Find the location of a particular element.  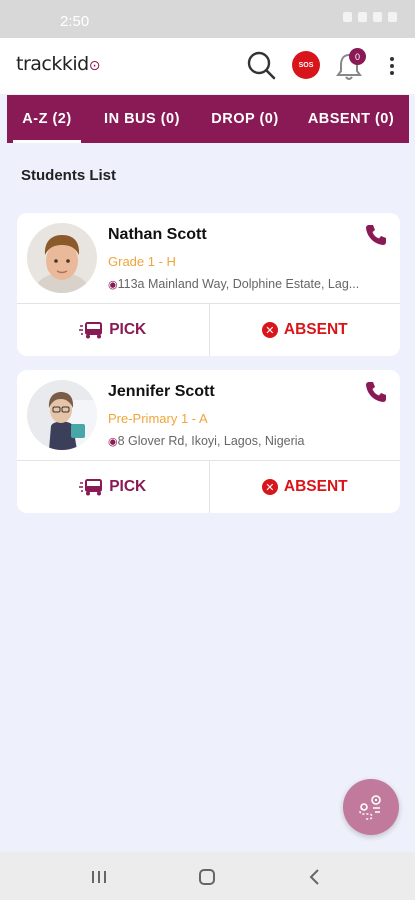

home-icon is located at coordinates (207, 877).